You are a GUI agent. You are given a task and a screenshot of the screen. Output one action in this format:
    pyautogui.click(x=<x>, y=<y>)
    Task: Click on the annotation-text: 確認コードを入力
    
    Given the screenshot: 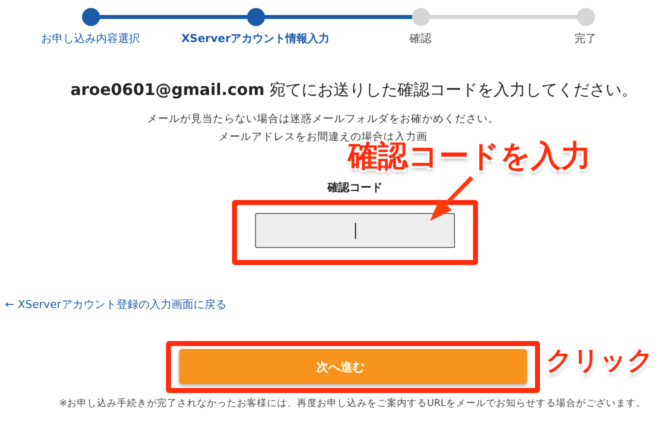 What is the action you would take?
    pyautogui.click(x=469, y=157)
    